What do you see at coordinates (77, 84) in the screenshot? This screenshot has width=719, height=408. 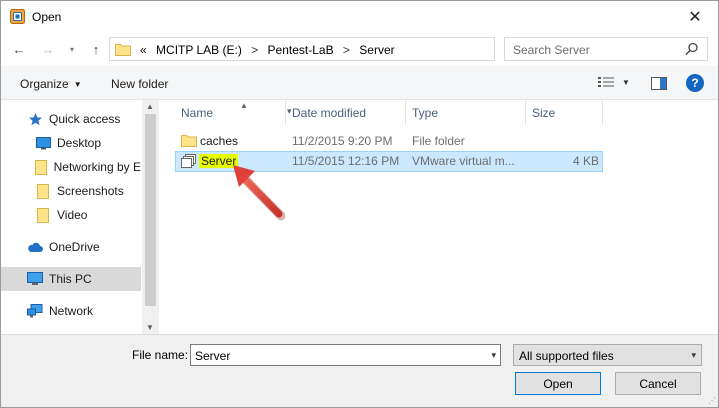 I see `chevron-down-icon: ▼` at bounding box center [77, 84].